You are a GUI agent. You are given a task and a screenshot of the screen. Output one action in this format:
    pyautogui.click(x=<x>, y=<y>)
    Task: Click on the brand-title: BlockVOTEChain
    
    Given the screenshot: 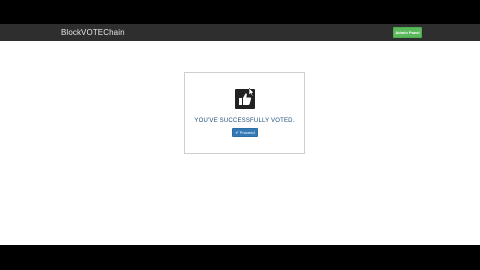 What is the action you would take?
    pyautogui.click(x=93, y=32)
    